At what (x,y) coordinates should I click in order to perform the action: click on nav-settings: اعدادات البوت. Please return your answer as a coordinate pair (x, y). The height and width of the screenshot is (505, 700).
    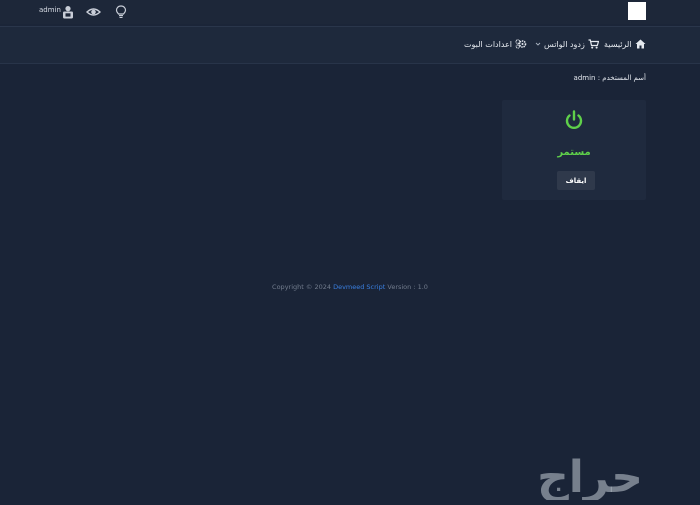
    Looking at the image, I should click on (495, 44).